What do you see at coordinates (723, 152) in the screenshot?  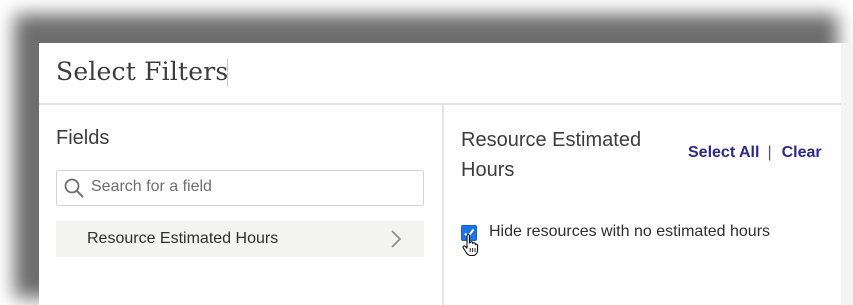 I see `select-all-link: Select All` at bounding box center [723, 152].